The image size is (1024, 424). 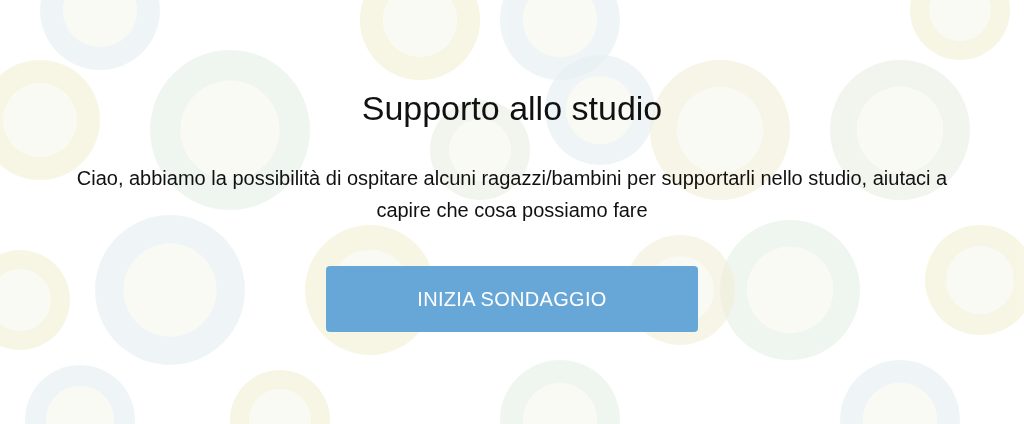 I want to click on description-text: Ciao, abbiamo la possibilità di ospitare alcuni ragazzi/bambini per supportarli nello studio, aiutaci a capire che cosa possiamo fare, so click(x=512, y=194).